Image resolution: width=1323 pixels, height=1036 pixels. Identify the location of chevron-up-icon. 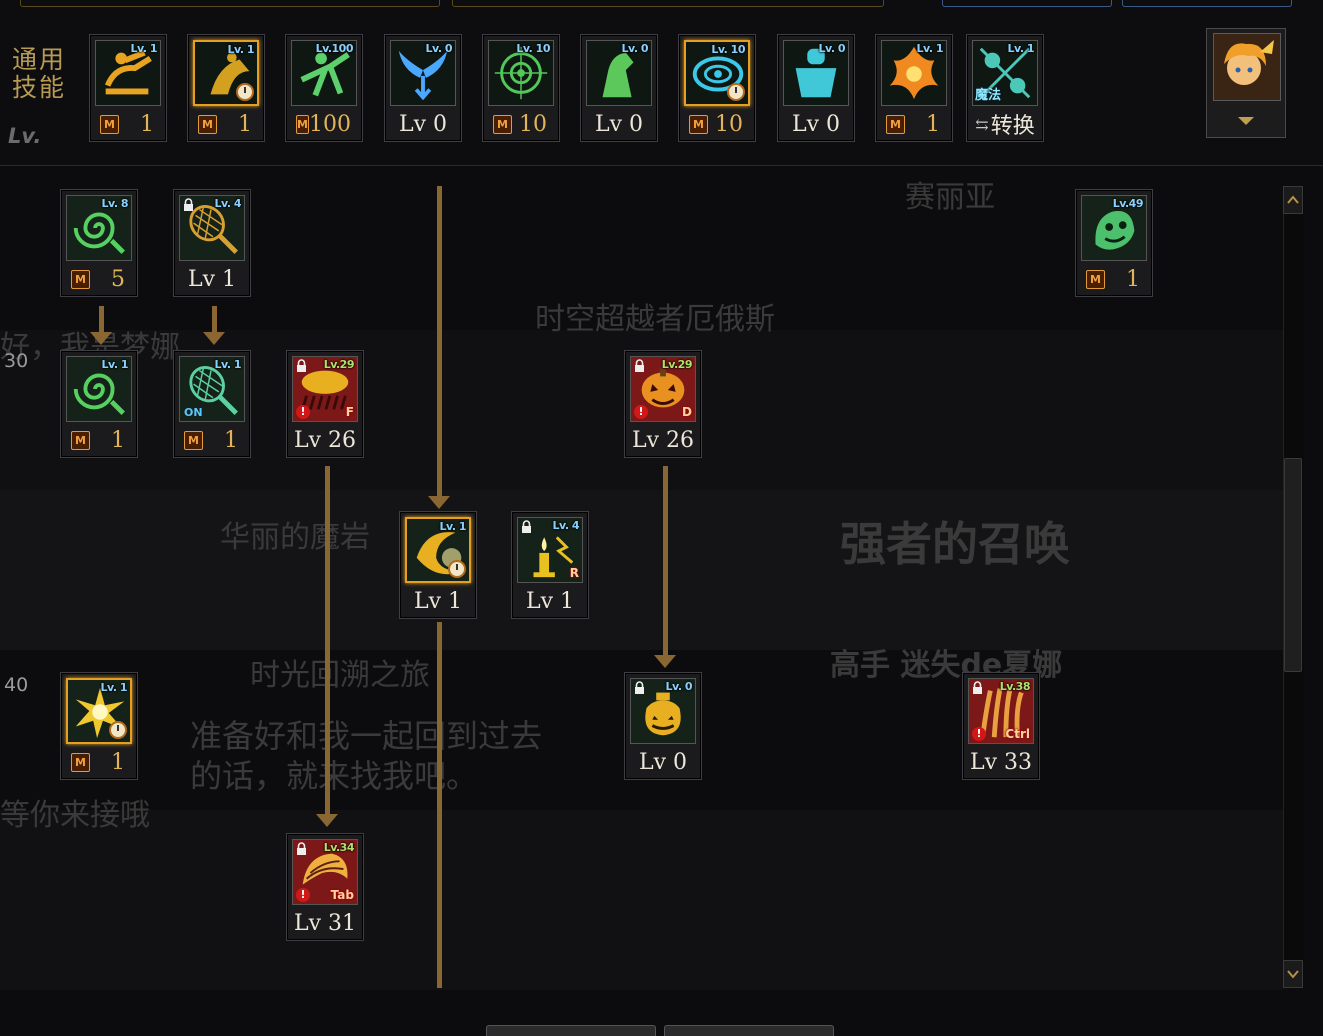
(1293, 199).